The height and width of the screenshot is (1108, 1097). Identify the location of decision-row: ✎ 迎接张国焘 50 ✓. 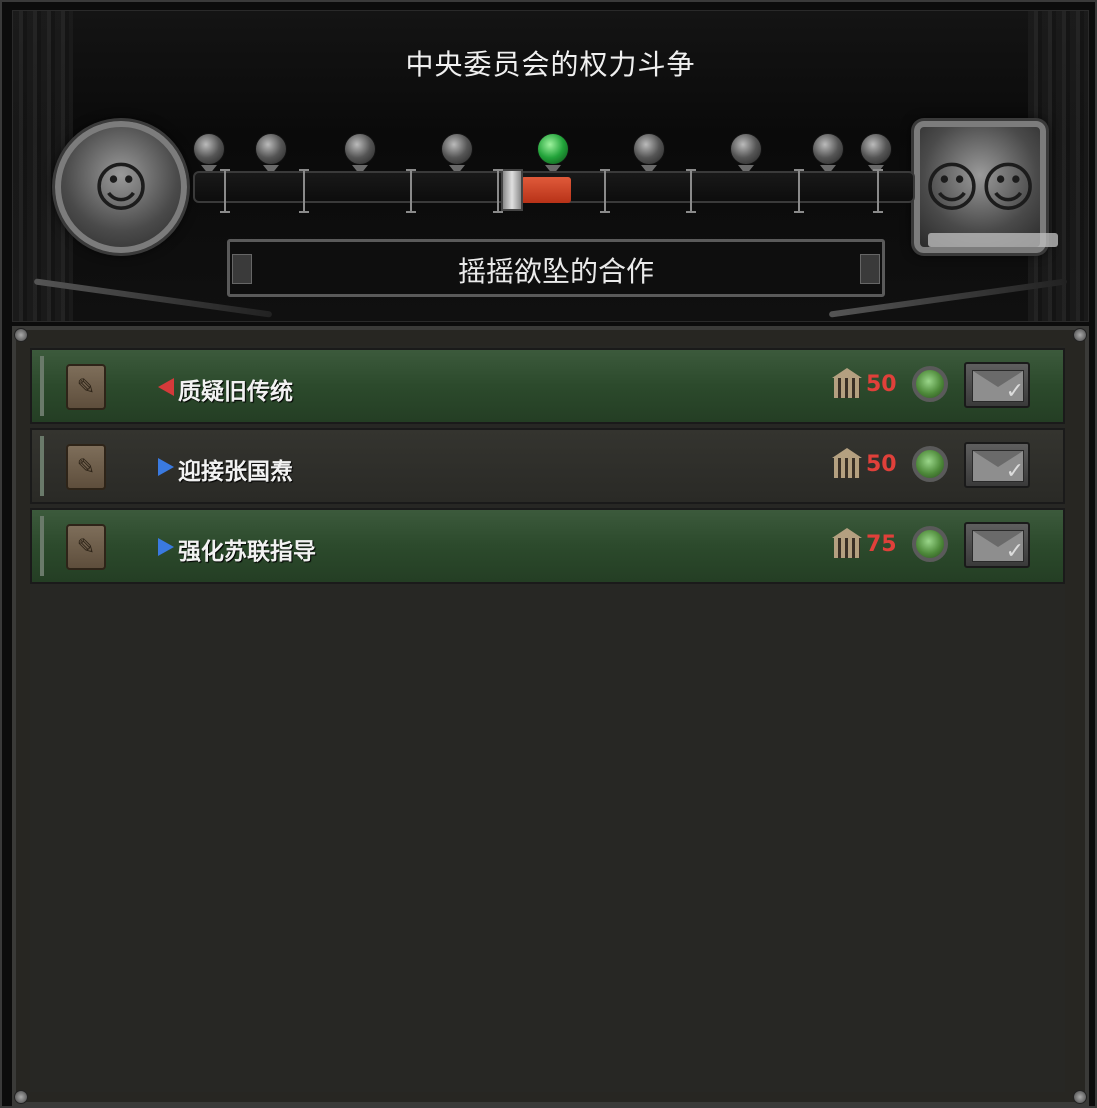
(547, 466).